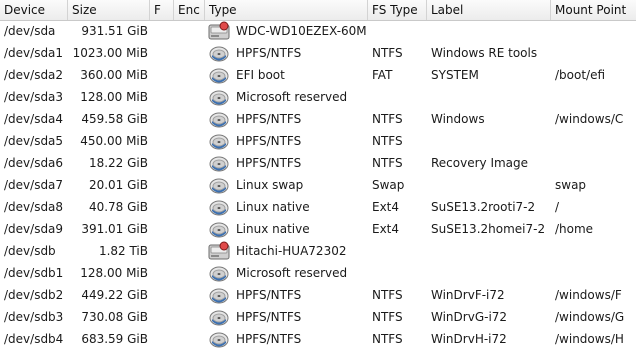 This screenshot has width=636, height=352. Describe the element at coordinates (34, 119) in the screenshot. I see `device-cell: /dev/sda4` at that location.